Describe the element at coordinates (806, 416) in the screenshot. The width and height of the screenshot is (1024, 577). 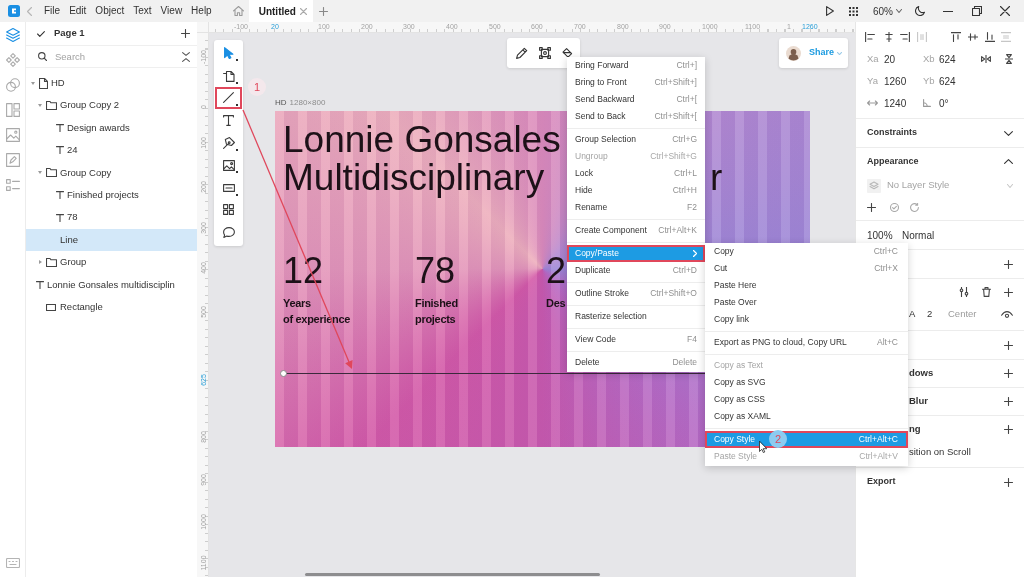
I see `menu-item: Copy as XAML` at that location.